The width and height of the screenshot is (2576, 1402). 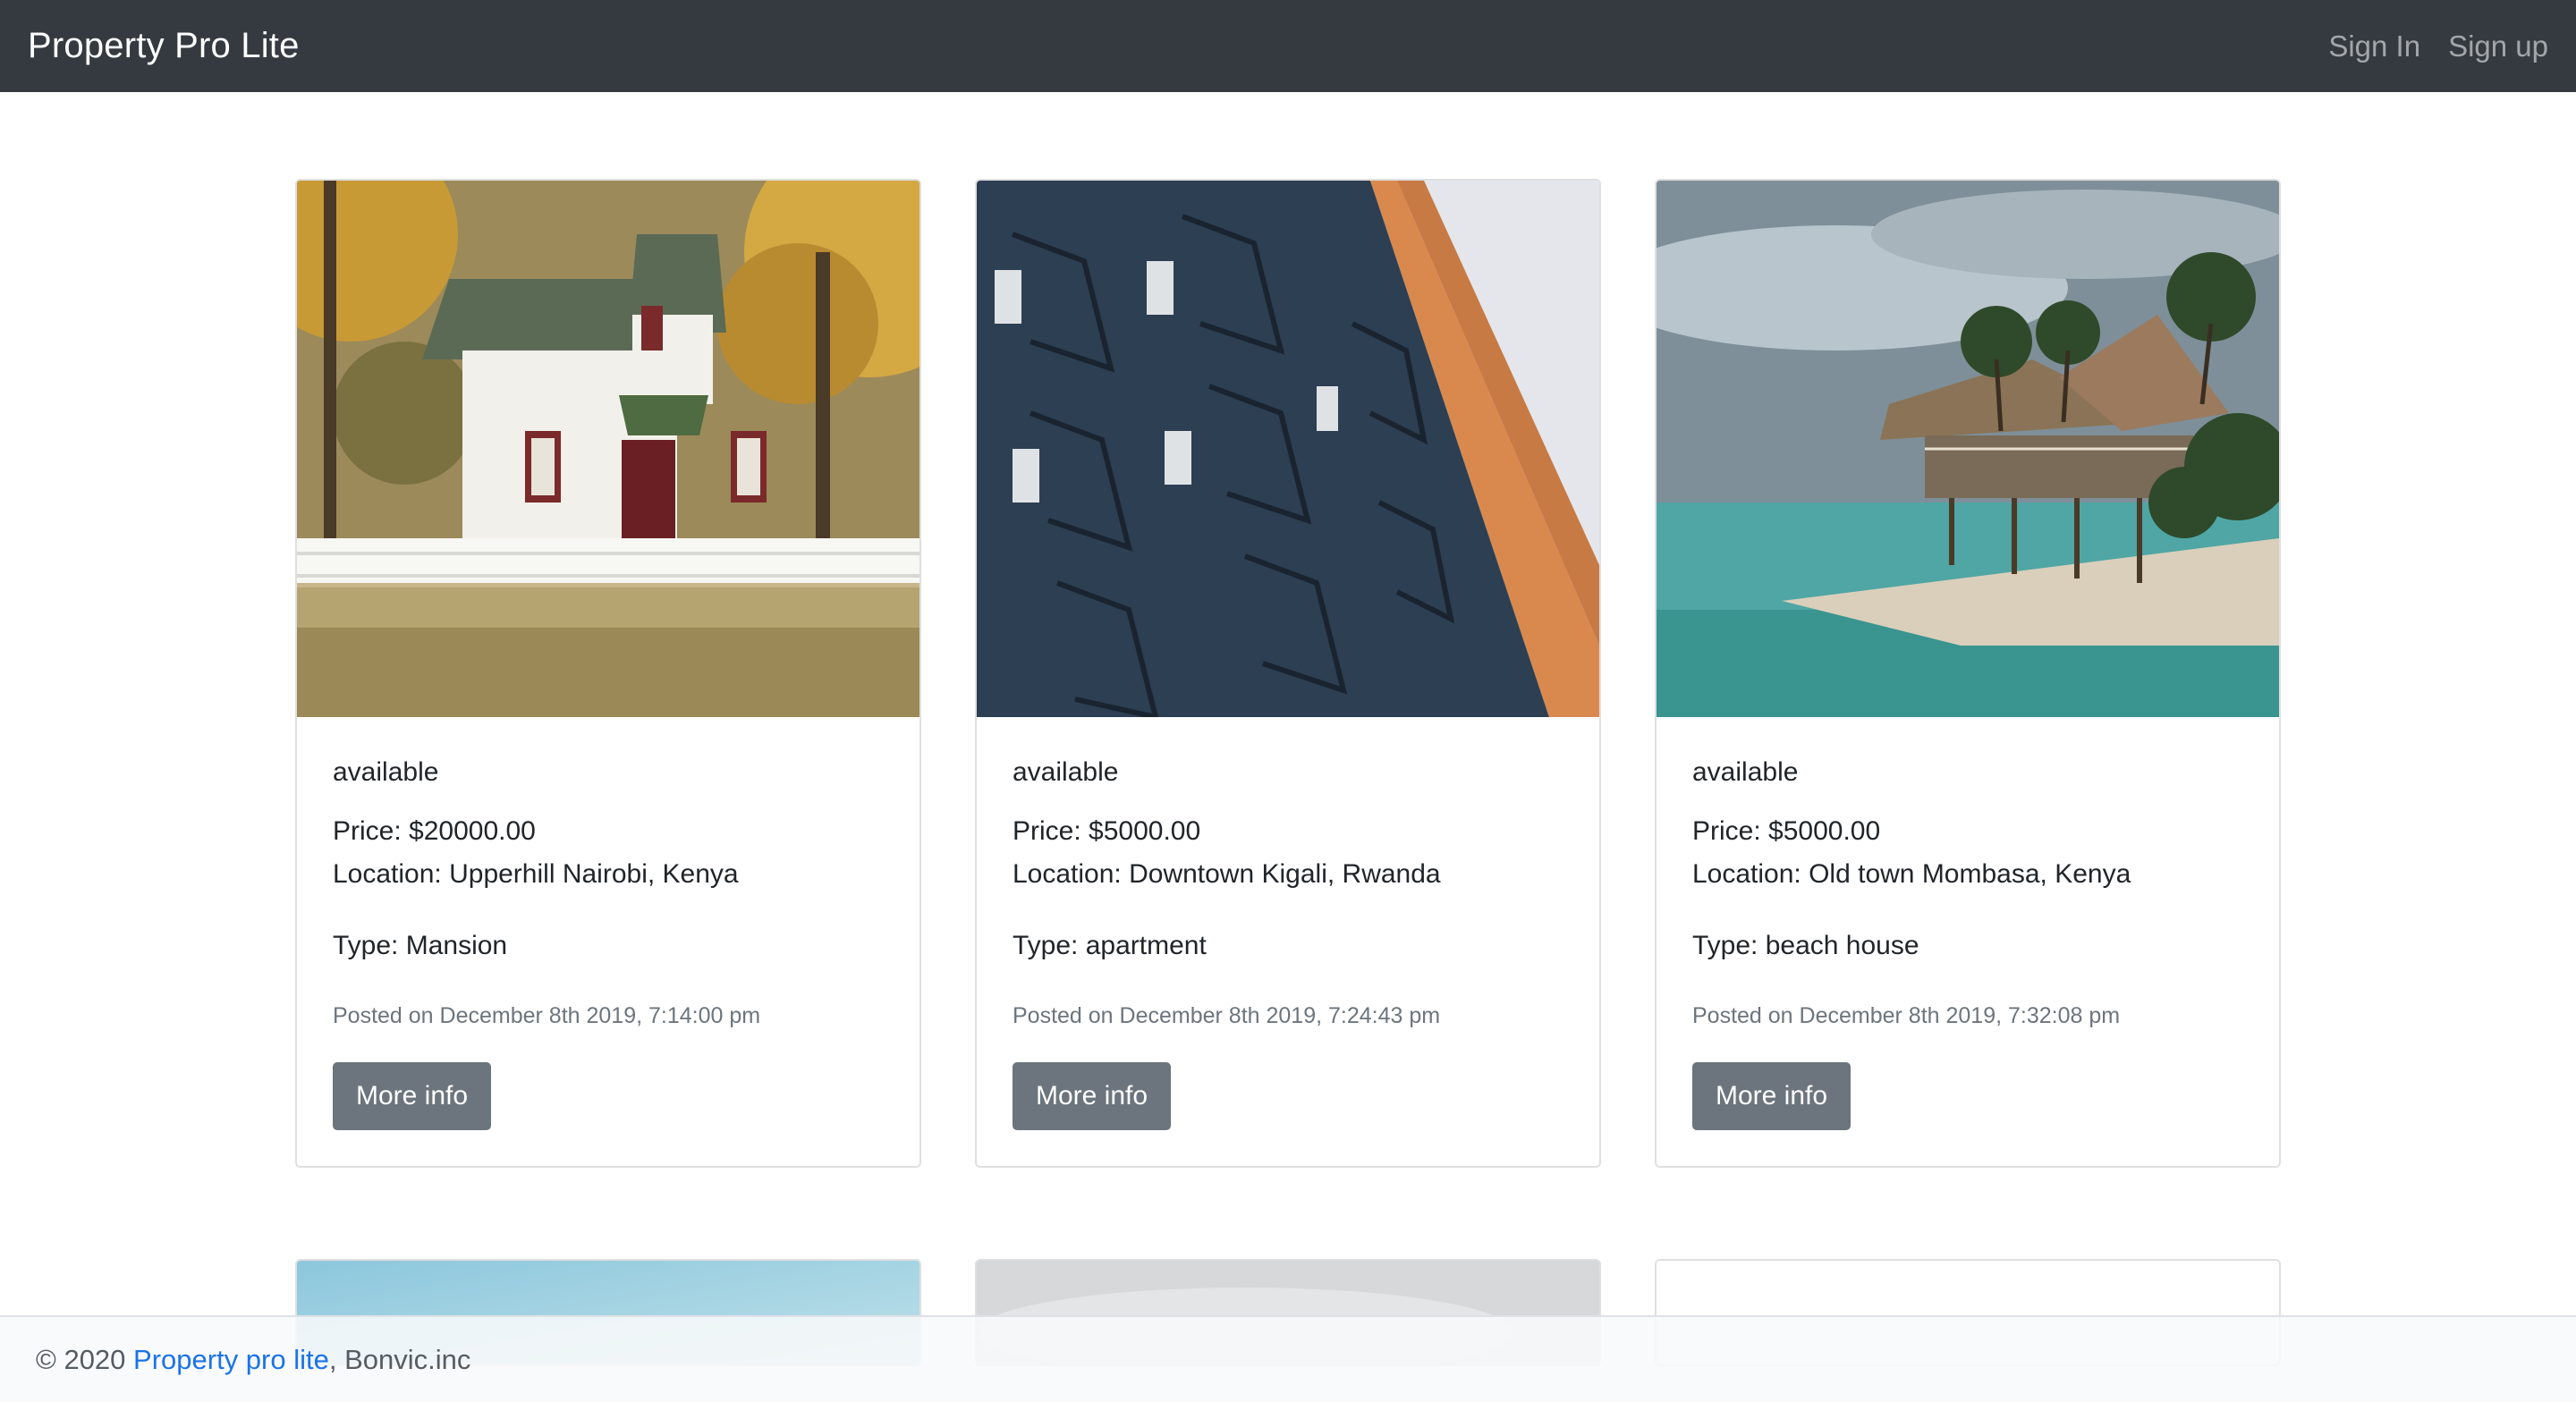 What do you see at coordinates (1227, 874) in the screenshot?
I see `property-location: Location: Downtown Kigali, Rwanda` at bounding box center [1227, 874].